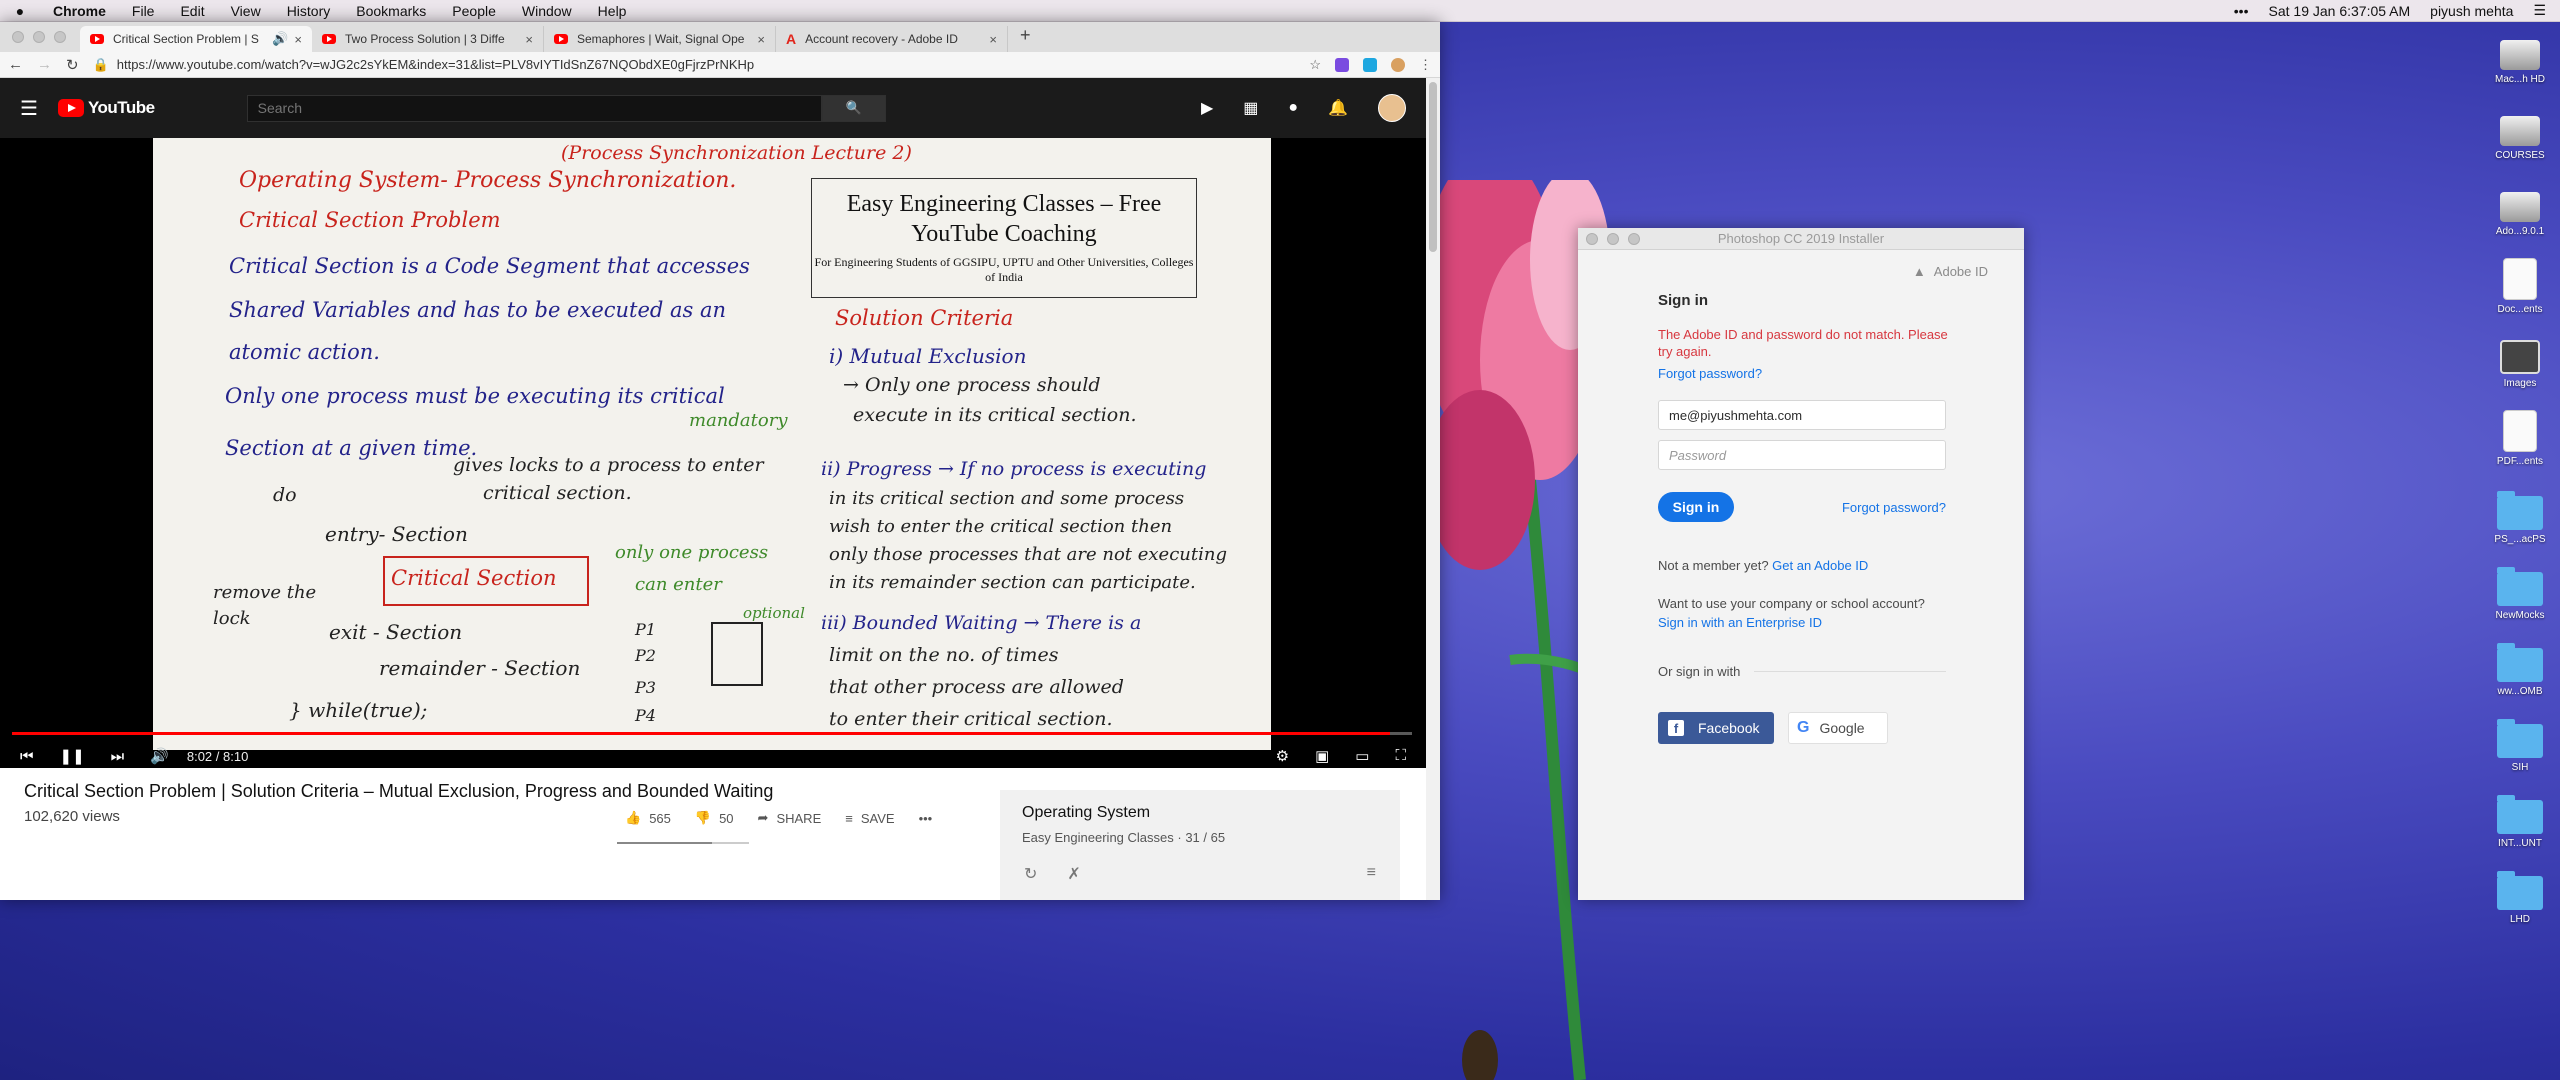 The height and width of the screenshot is (1080, 2560). I want to click on menu-help: Help, so click(612, 11).